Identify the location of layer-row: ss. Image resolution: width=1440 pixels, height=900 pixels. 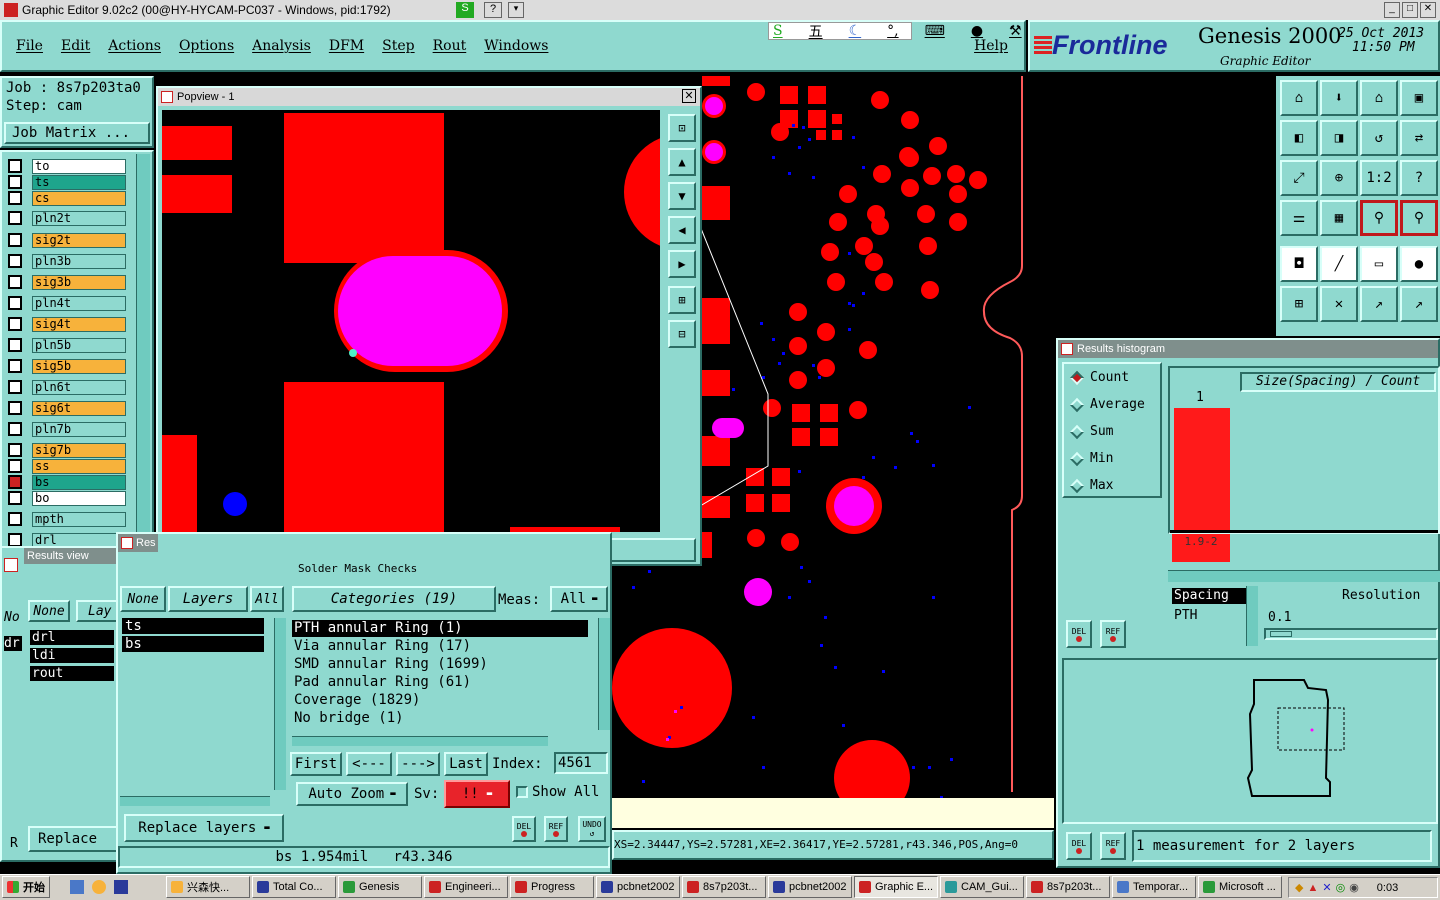
(67, 466).